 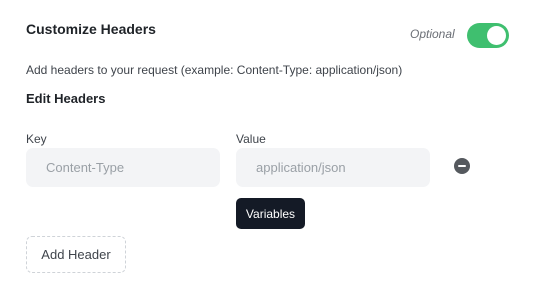 What do you see at coordinates (496, 35) in the screenshot?
I see `toggle-knob` at bounding box center [496, 35].